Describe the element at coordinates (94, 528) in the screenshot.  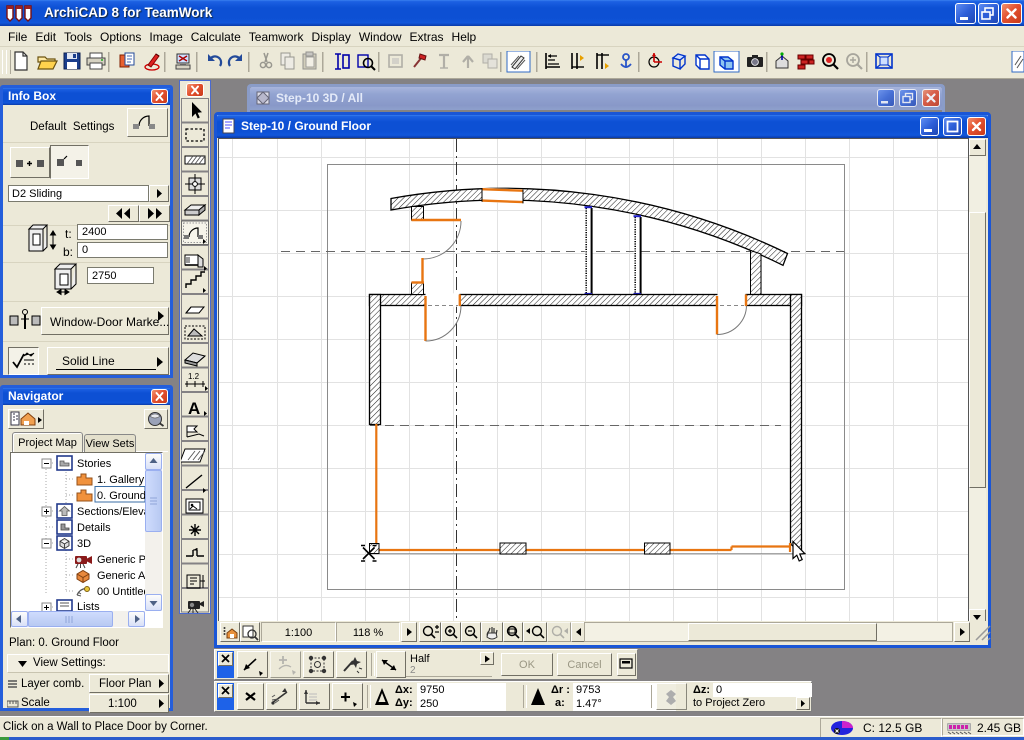
I see `svg-text: Details` at that location.